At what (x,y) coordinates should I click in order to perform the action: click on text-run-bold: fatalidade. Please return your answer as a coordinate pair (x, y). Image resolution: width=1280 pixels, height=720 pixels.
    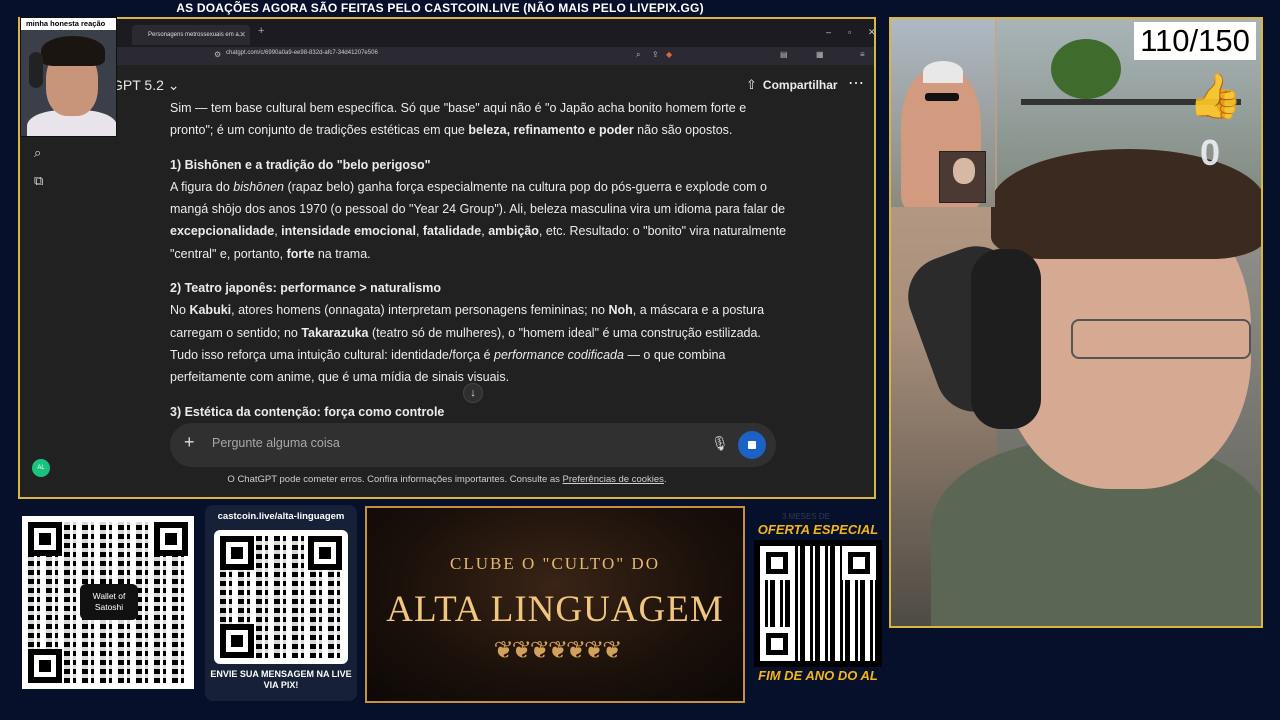
    Looking at the image, I should click on (452, 231).